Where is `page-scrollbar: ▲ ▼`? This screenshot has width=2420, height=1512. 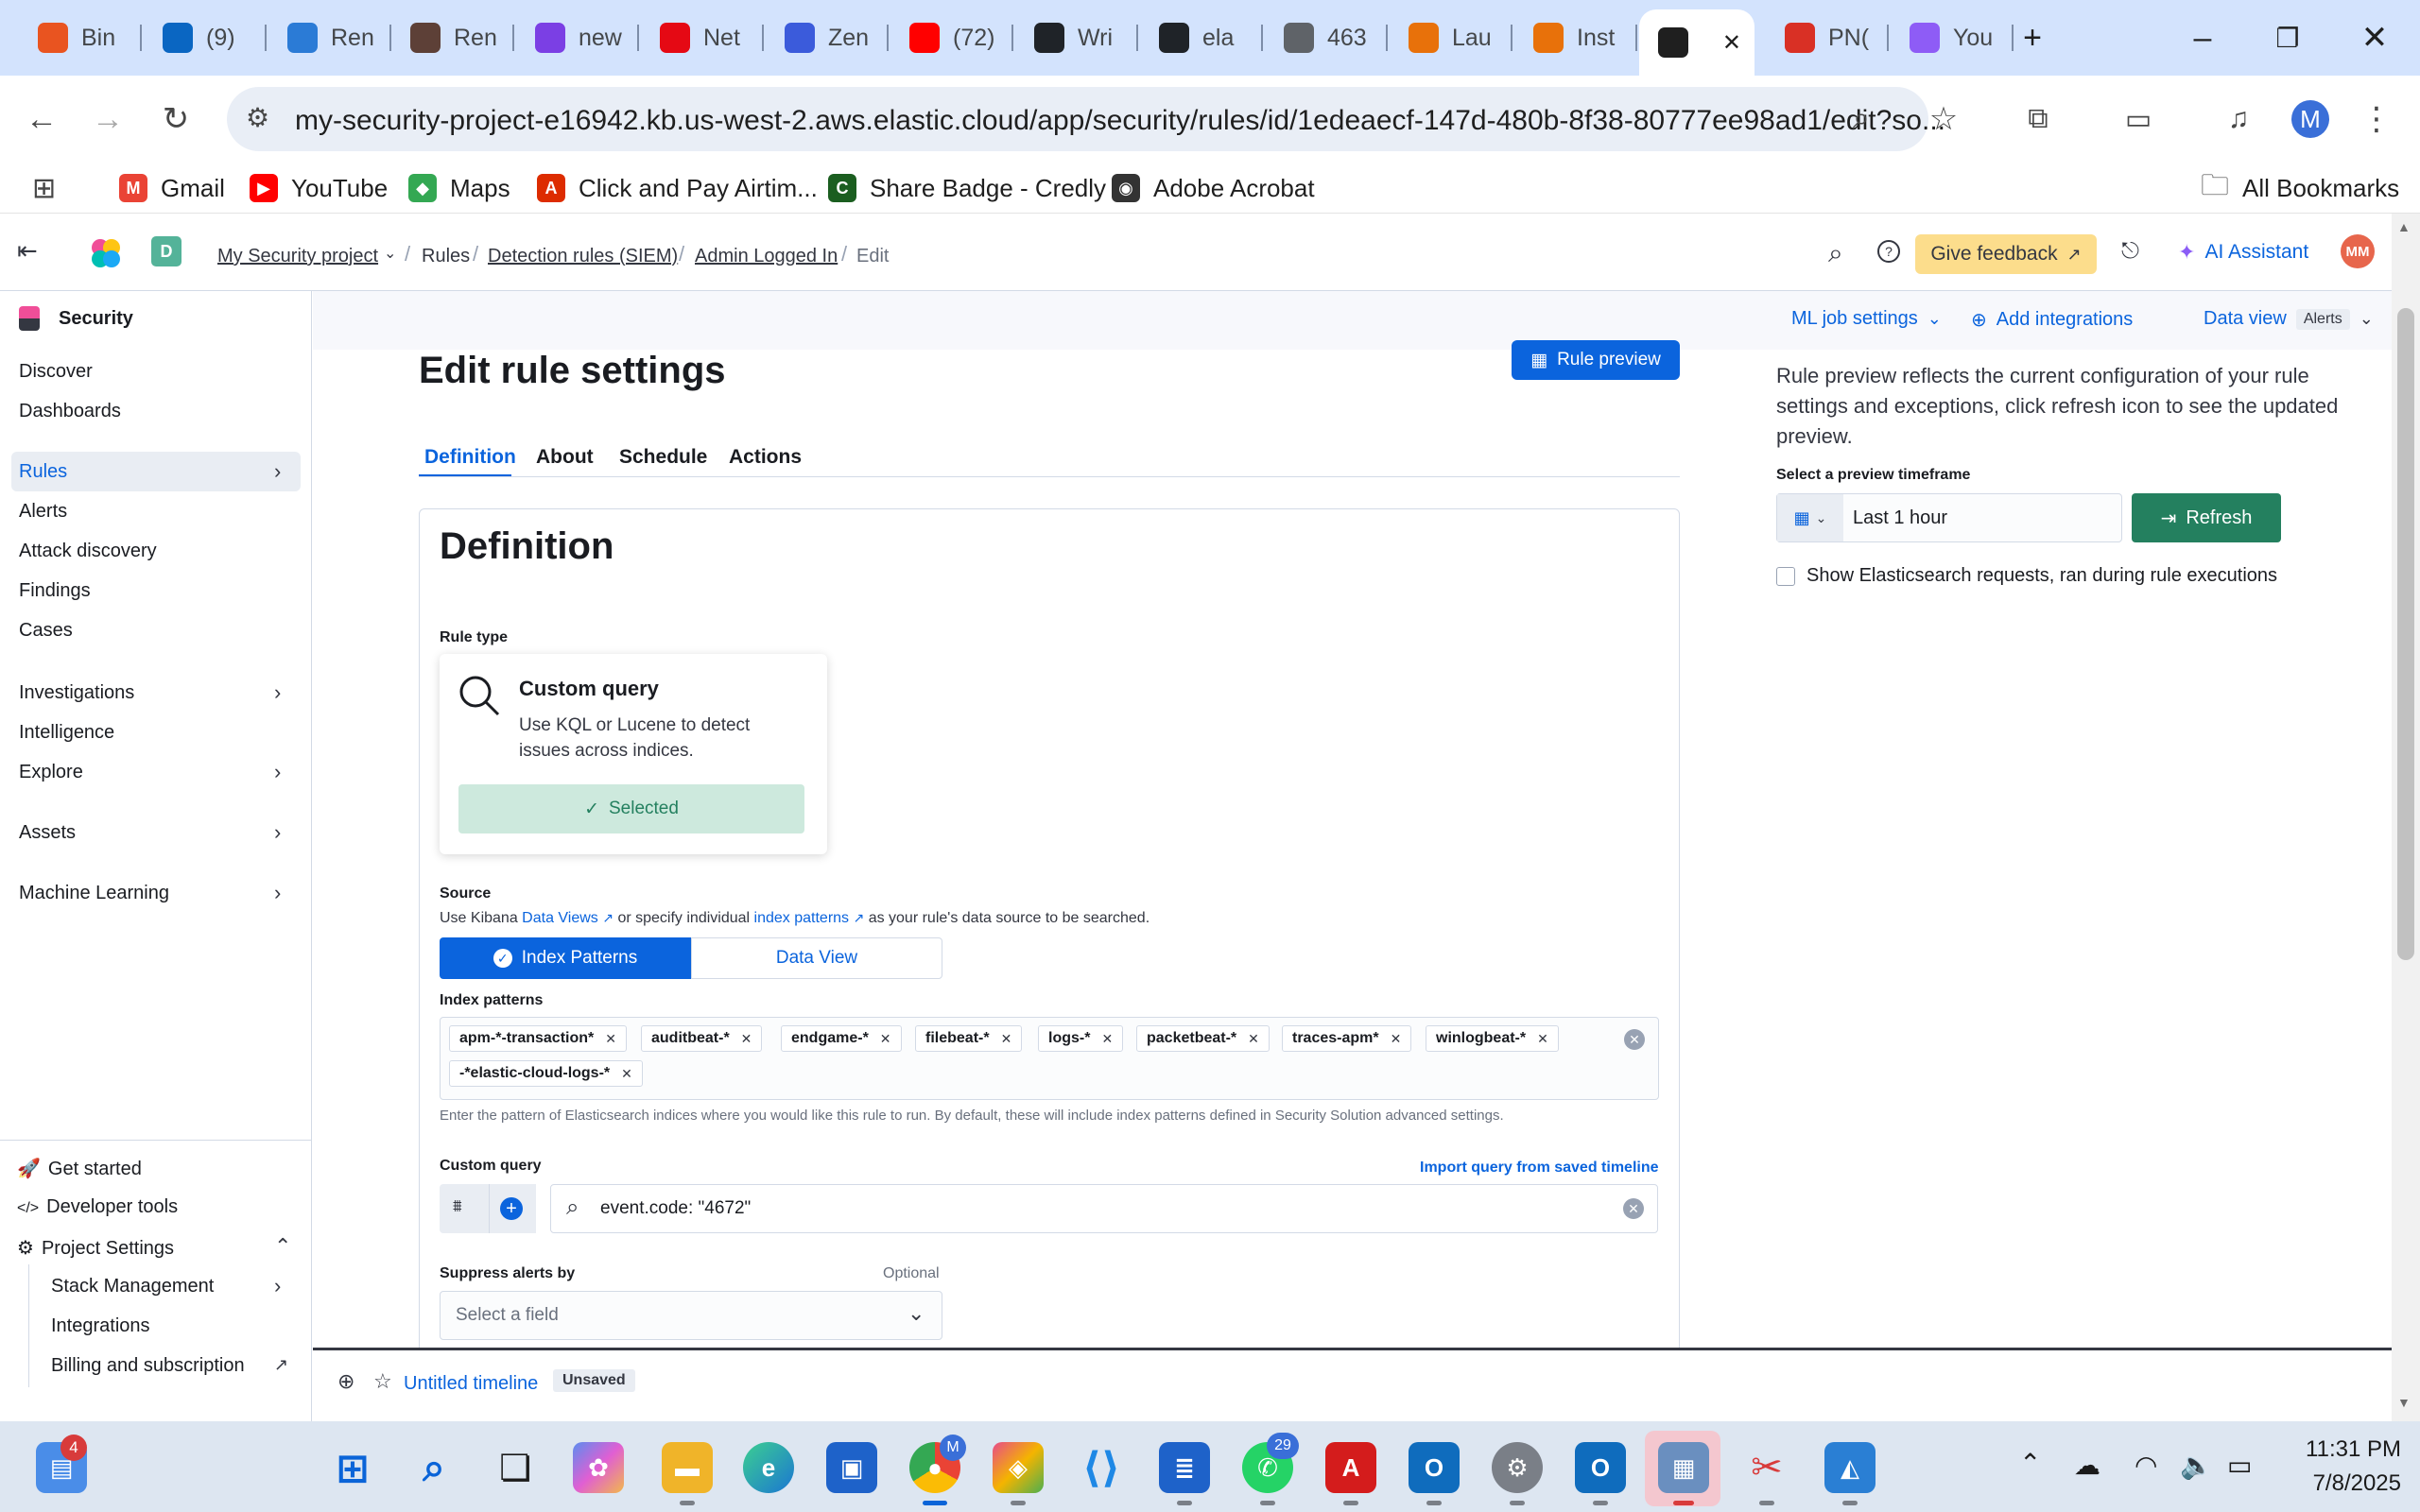 page-scrollbar: ▲ ▼ is located at coordinates (2406, 817).